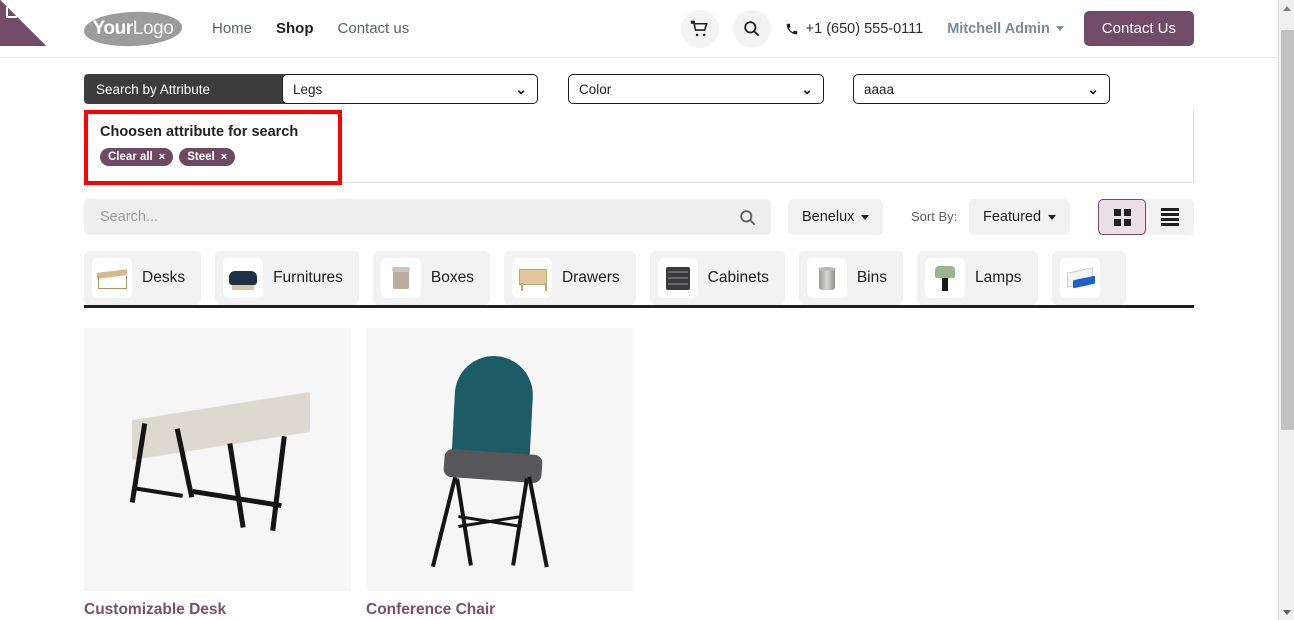 The width and height of the screenshot is (1294, 620). What do you see at coordinates (1012, 217) in the screenshot?
I see `sort-by-value: Featured` at bounding box center [1012, 217].